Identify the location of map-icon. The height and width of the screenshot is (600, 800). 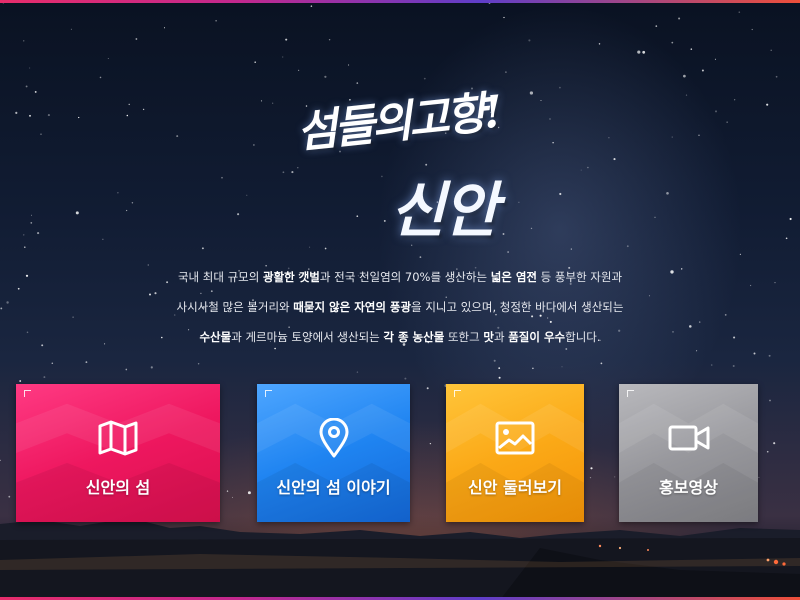
(118, 438).